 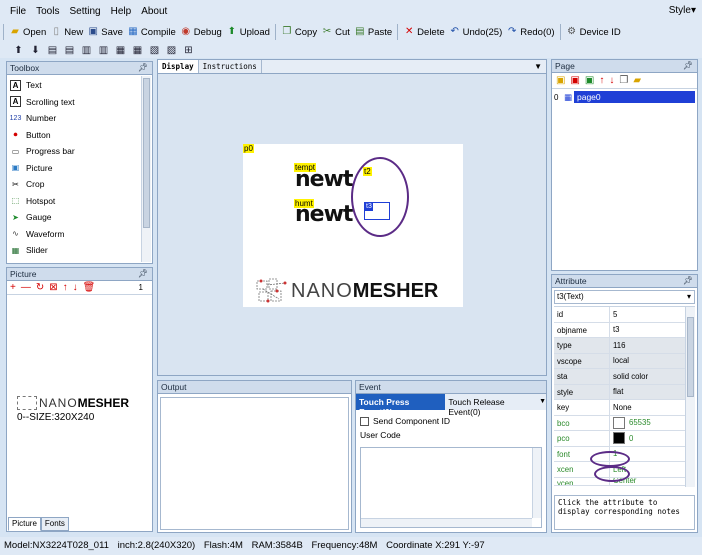 I want to click on tool-button: ⏺ Button, so click(x=79, y=135).